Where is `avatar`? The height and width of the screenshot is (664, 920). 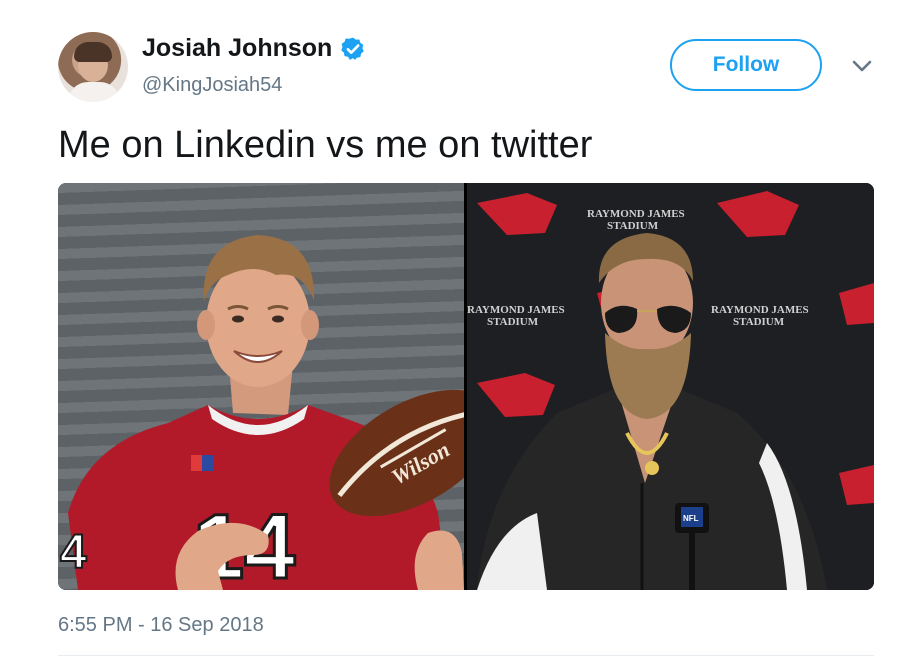 avatar is located at coordinates (93, 67).